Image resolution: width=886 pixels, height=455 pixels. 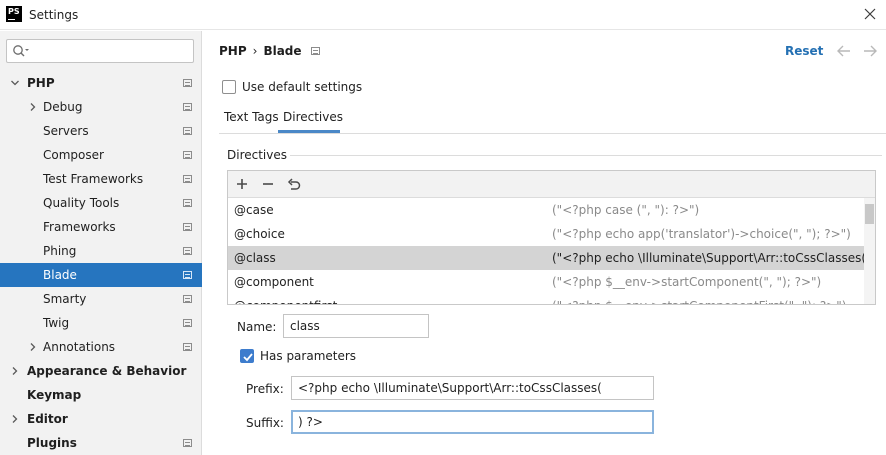 What do you see at coordinates (66, 131) in the screenshot?
I see `sidebar-item-label: Servers` at bounding box center [66, 131].